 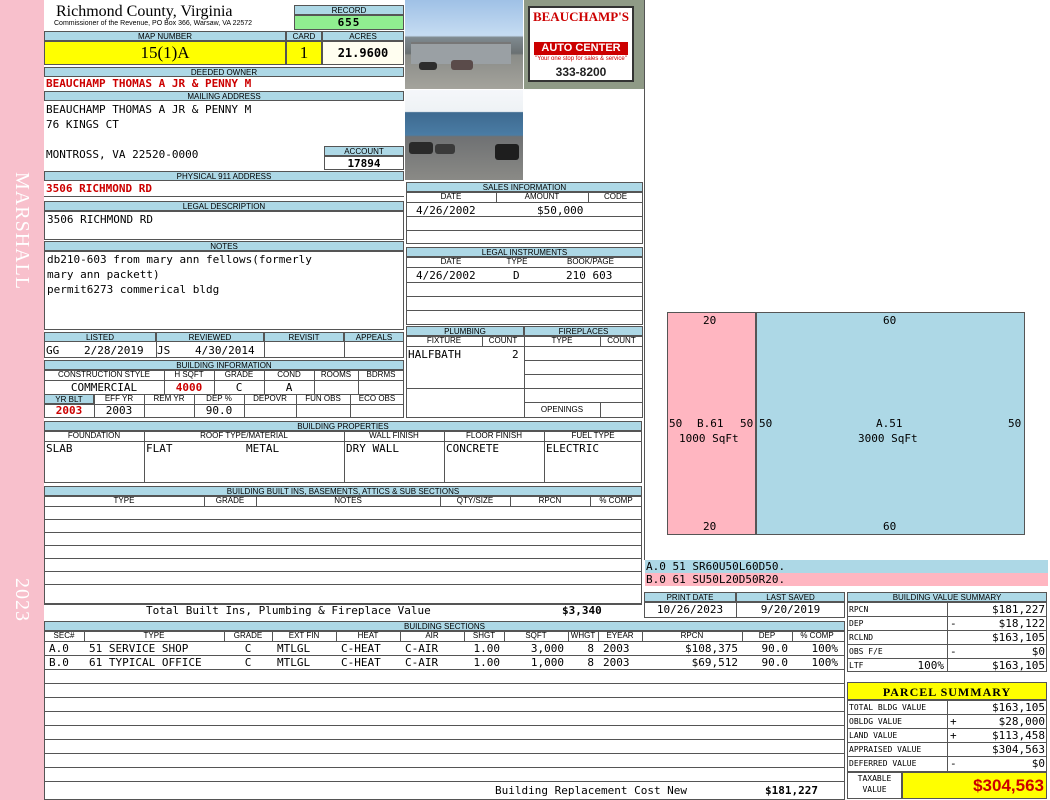 What do you see at coordinates (323, 398) in the screenshot?
I see `funobs-header: FUN OBS` at bounding box center [323, 398].